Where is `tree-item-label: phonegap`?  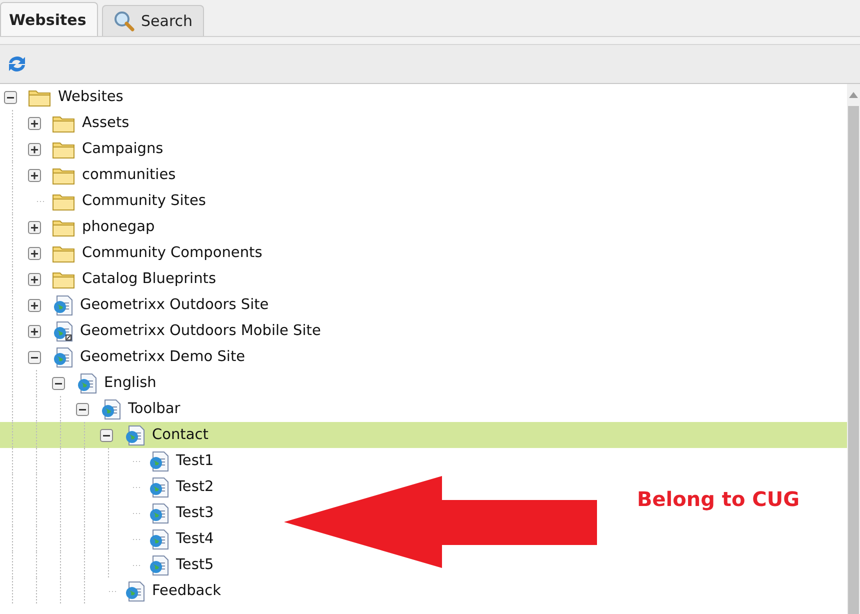
tree-item-label: phonegap is located at coordinates (118, 227).